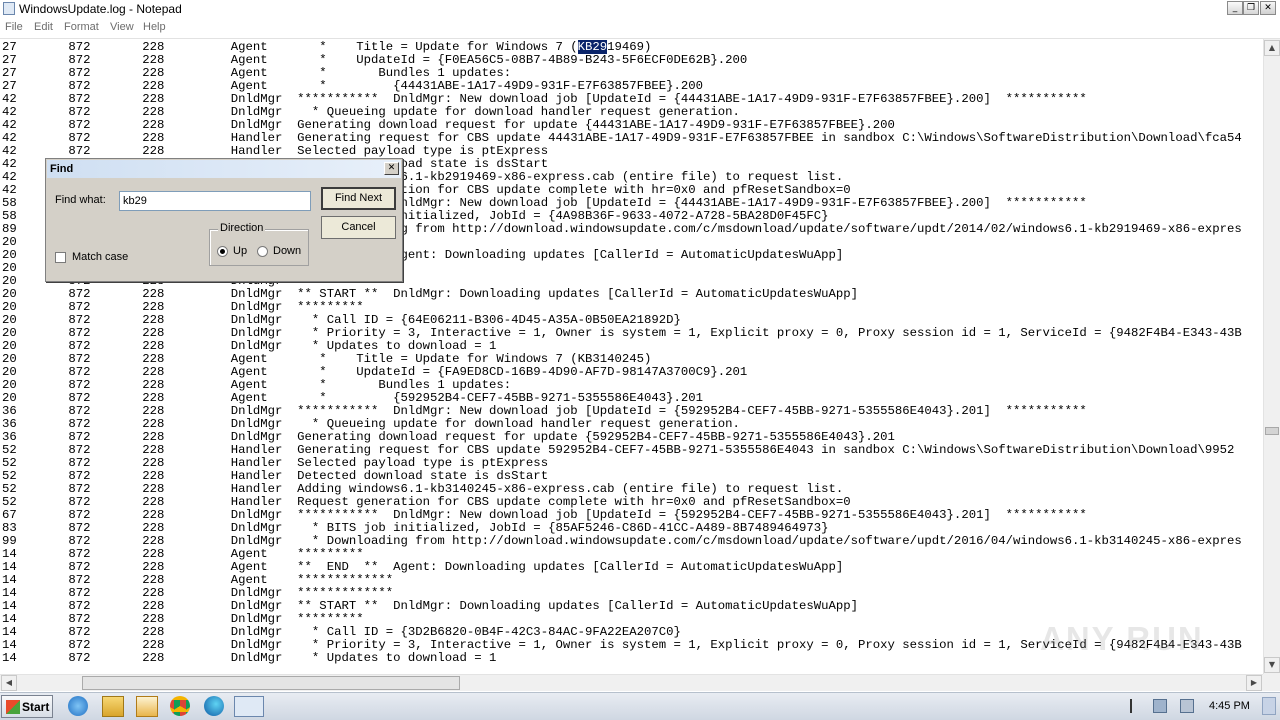  Describe the element at coordinates (1160, 706) in the screenshot. I see `network-icon` at that location.